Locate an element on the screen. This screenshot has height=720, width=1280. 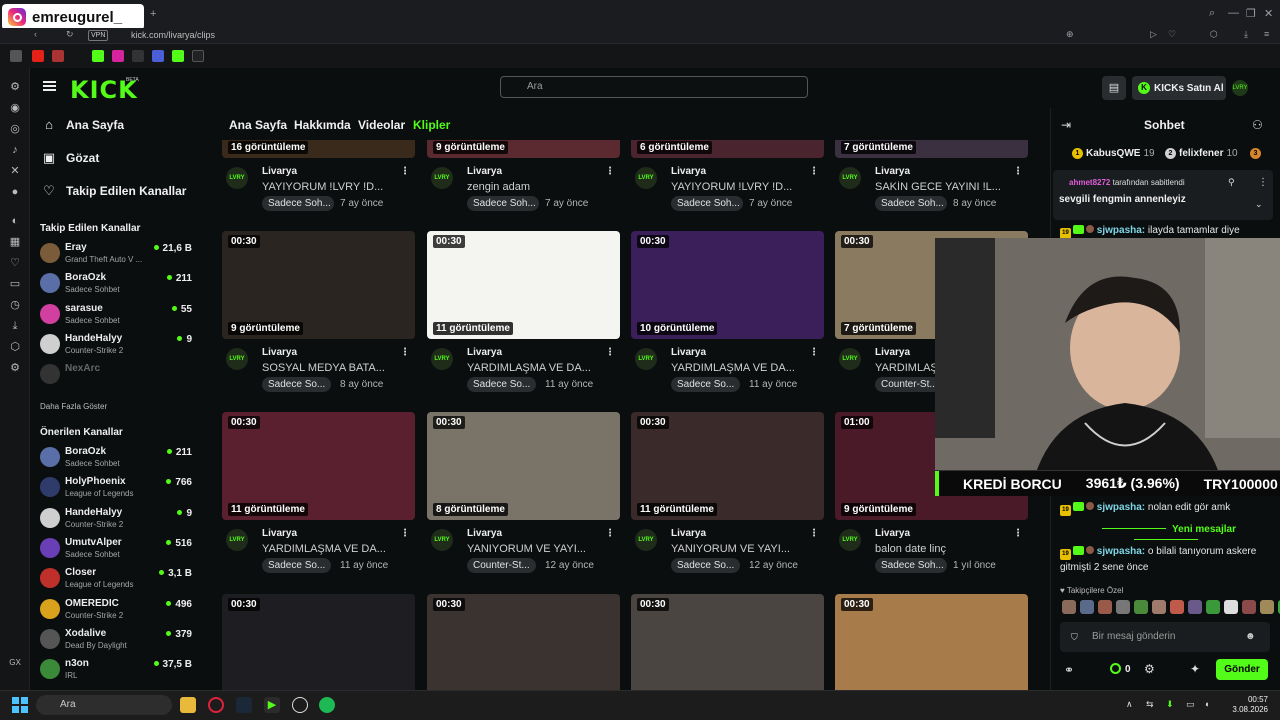
windows-start-icon is located at coordinates (20, 705).